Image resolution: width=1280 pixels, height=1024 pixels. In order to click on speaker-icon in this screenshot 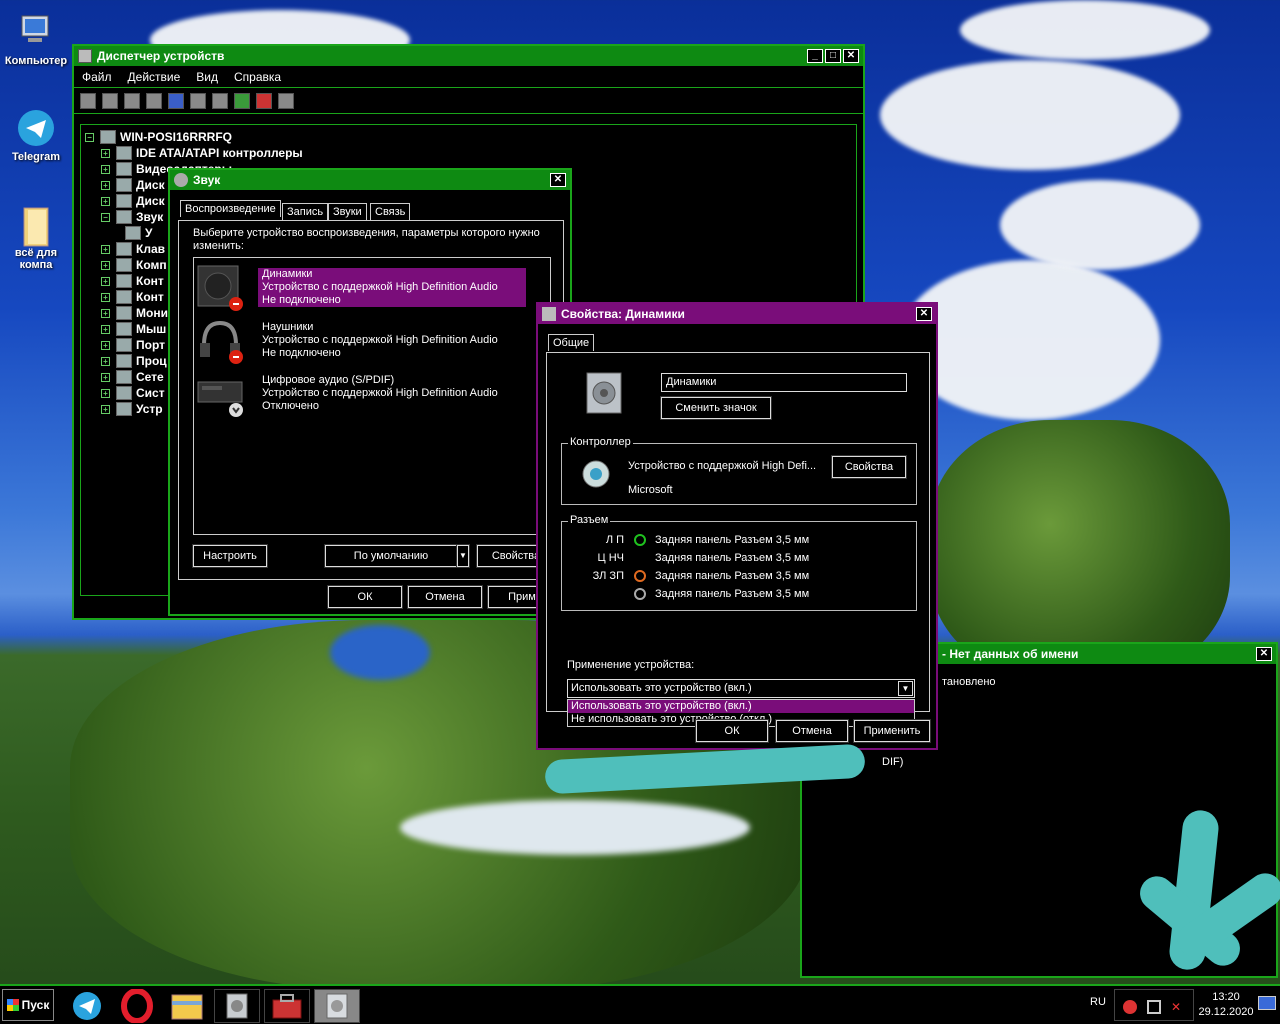, I will do `click(337, 1006)`.